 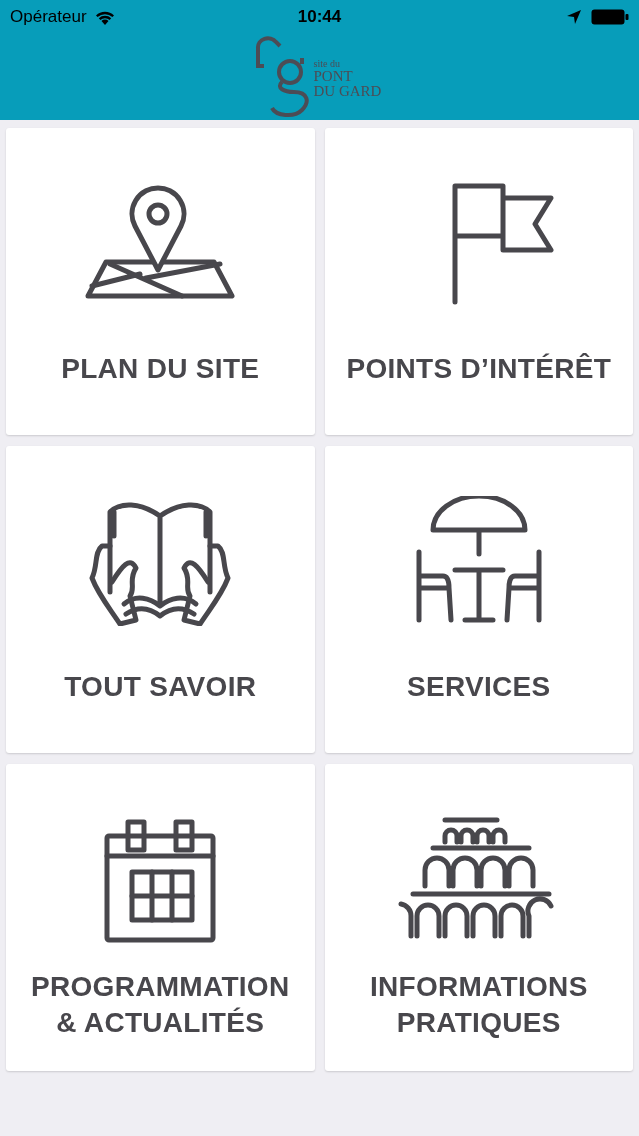 What do you see at coordinates (478, 1004) in the screenshot?
I see `tile-label: INFORMATIONS PRATIQUES` at bounding box center [478, 1004].